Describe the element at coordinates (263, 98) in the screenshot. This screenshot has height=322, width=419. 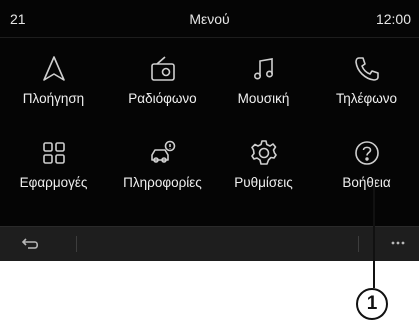
I see `menu-item-label: Μουσική` at that location.